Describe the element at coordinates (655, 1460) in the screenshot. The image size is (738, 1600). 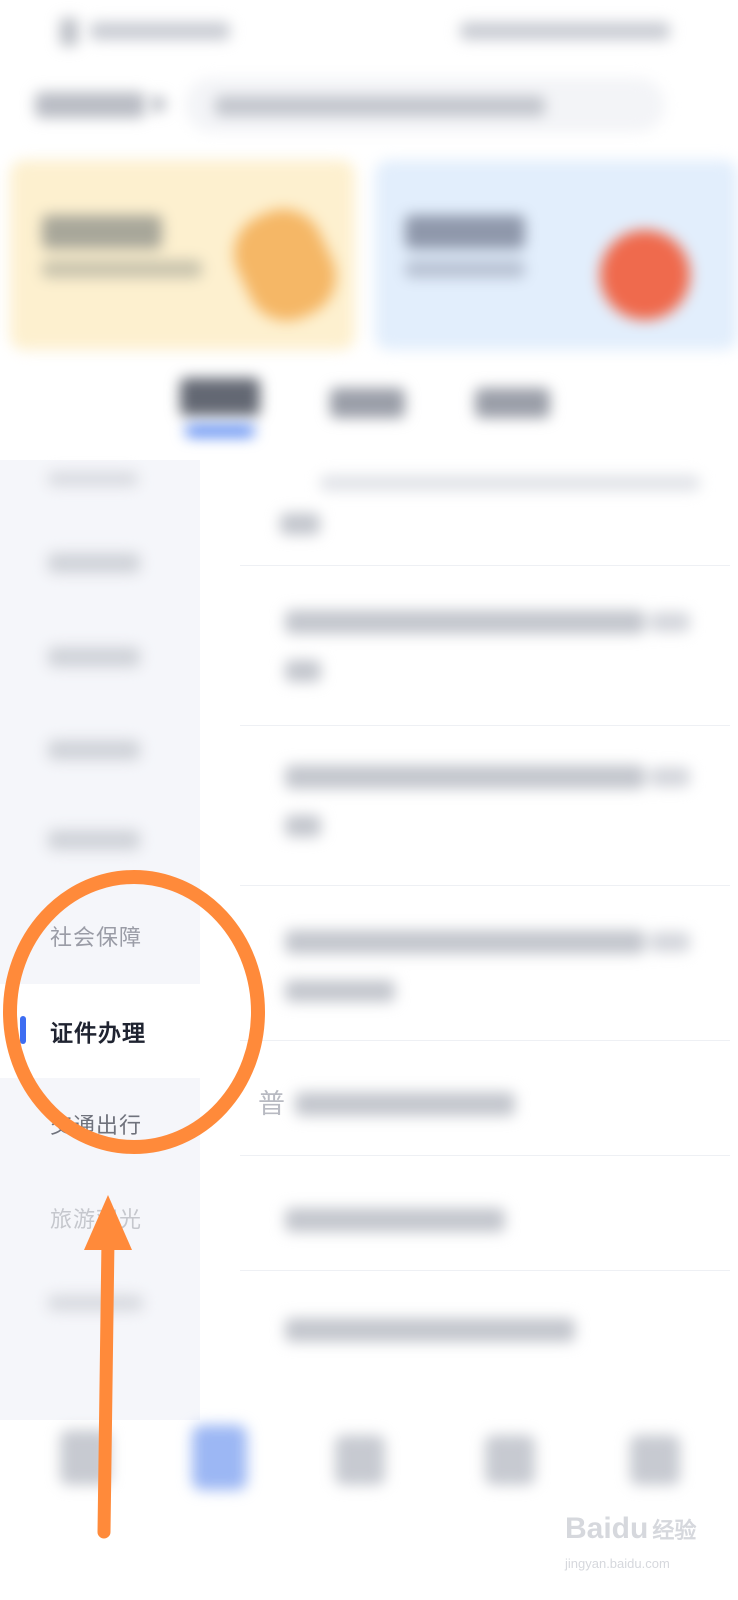
I see `profile-icon` at that location.